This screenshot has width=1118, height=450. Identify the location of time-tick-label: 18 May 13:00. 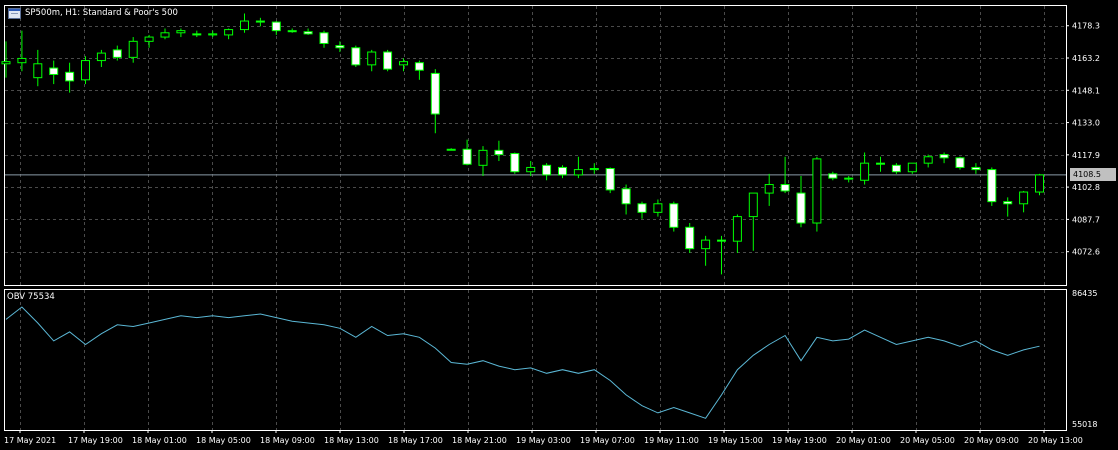
(351, 440).